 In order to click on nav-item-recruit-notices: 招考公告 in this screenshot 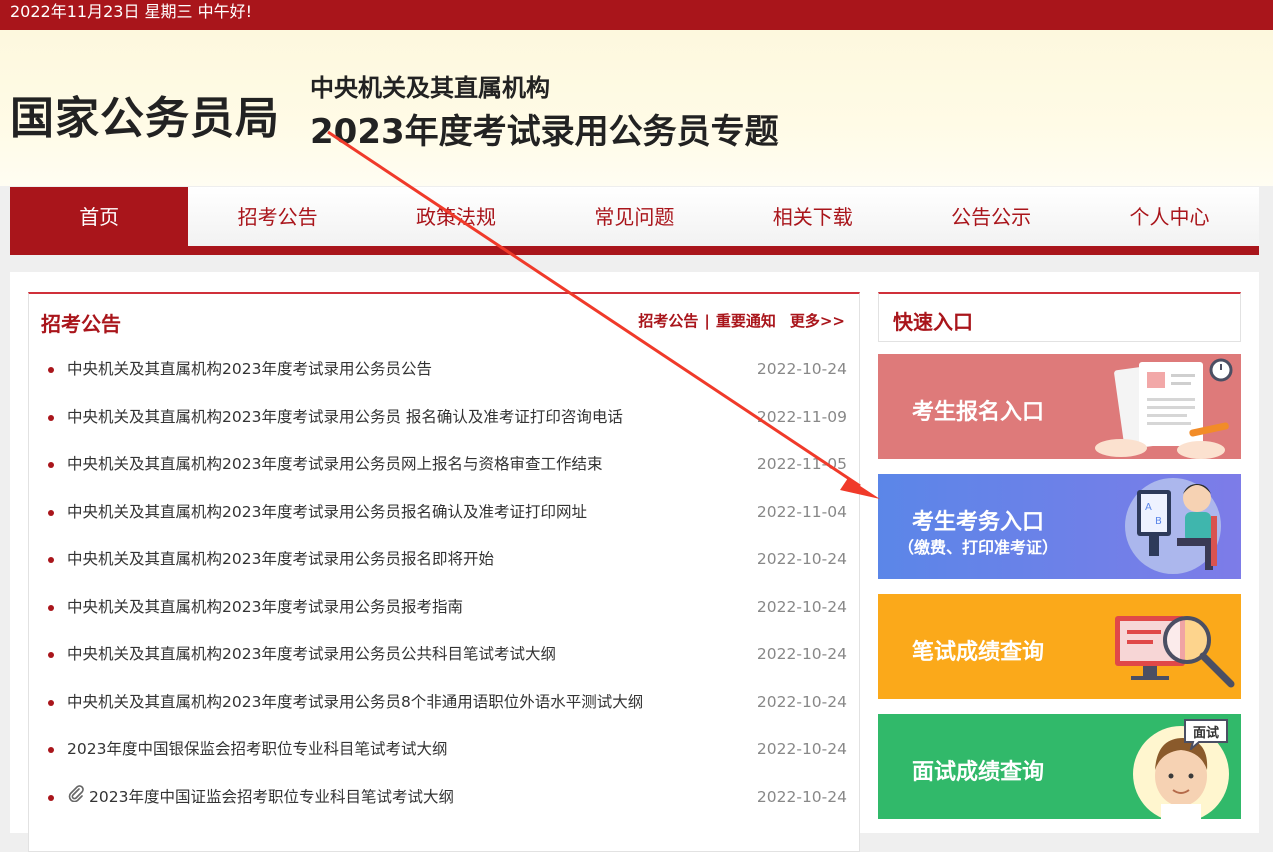, I will do `click(277, 216)`.